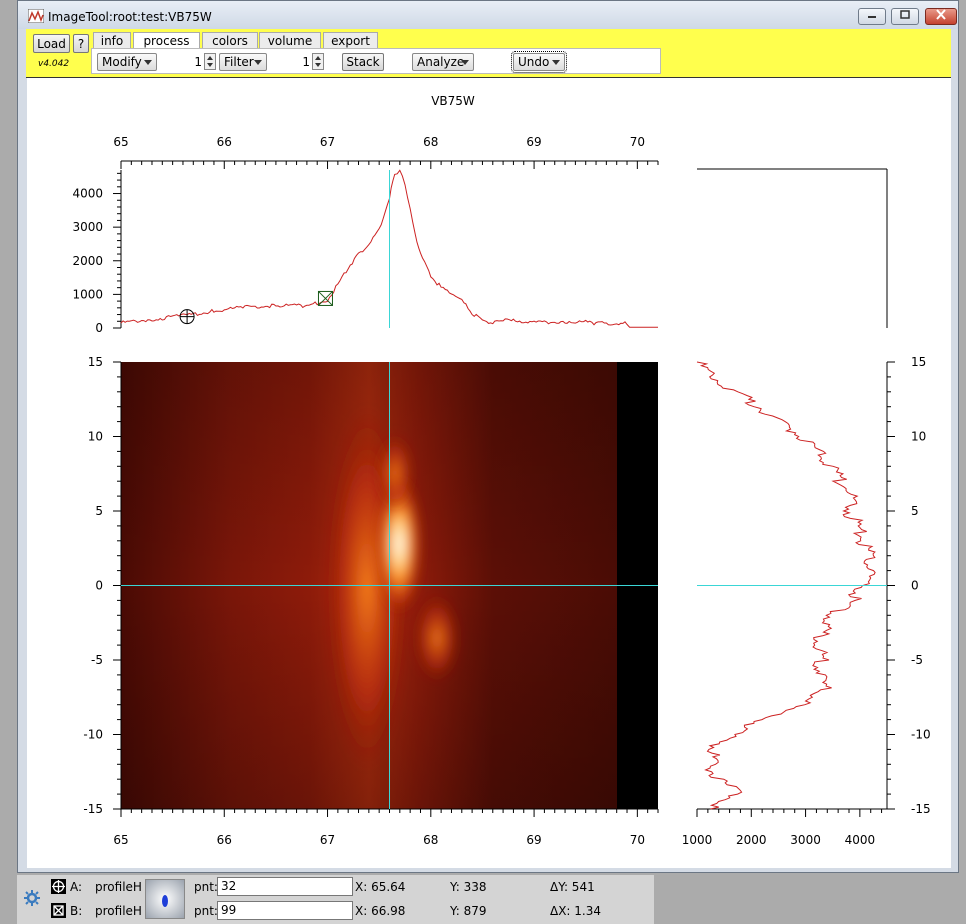  What do you see at coordinates (99, 511) in the screenshot?
I see `image-y-tick-label: 5` at bounding box center [99, 511].